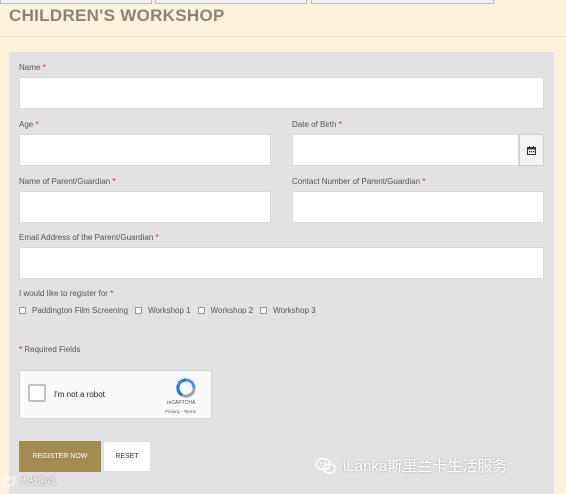 This screenshot has height=494, width=566. I want to click on calendar-icon, so click(531, 150).